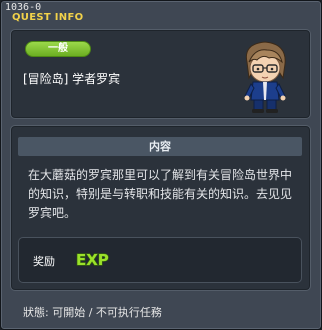  What do you see at coordinates (161, 13) in the screenshot?
I see `title-bar: 1036-0 QUEST INFO` at bounding box center [161, 13].